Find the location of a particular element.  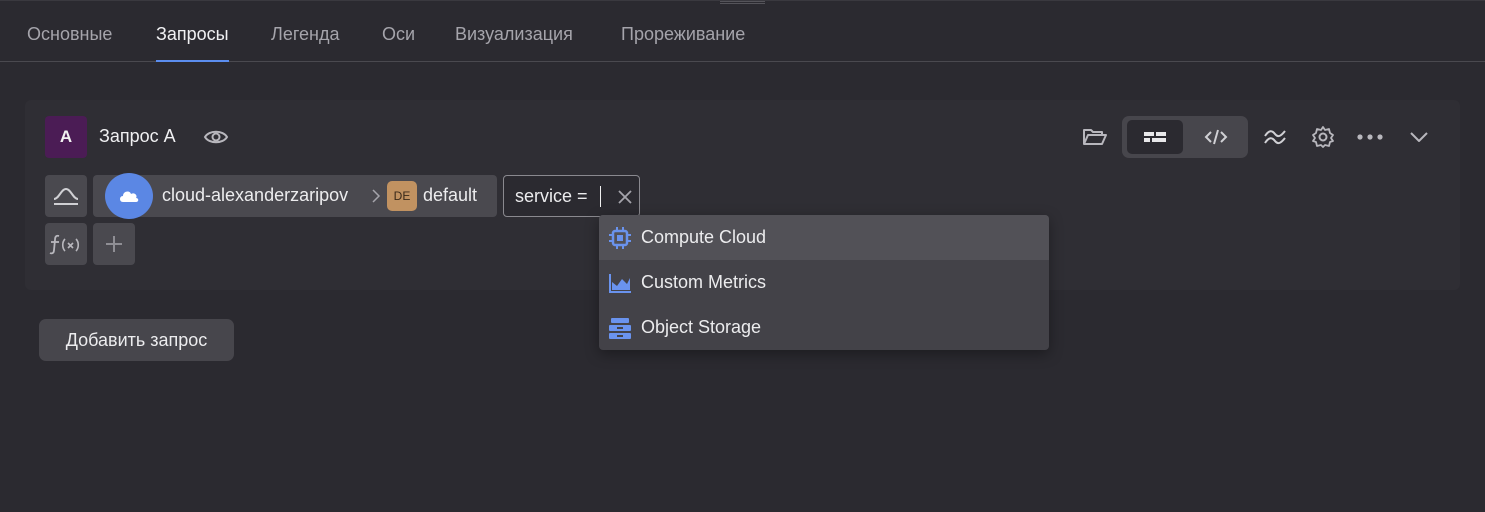

function-icon is located at coordinates (64, 244).